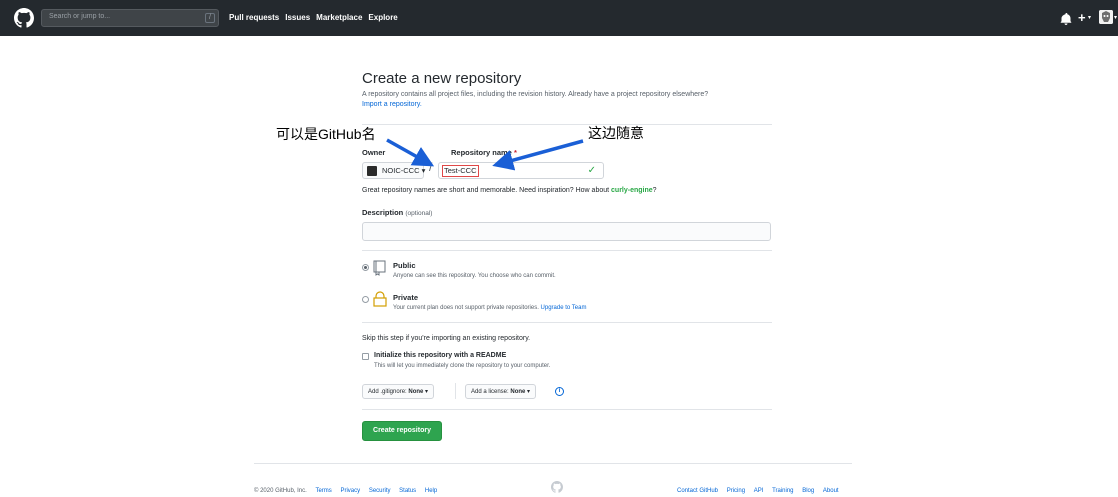 The width and height of the screenshot is (1118, 497). I want to click on footer-link-pricing: Pricing, so click(736, 491).